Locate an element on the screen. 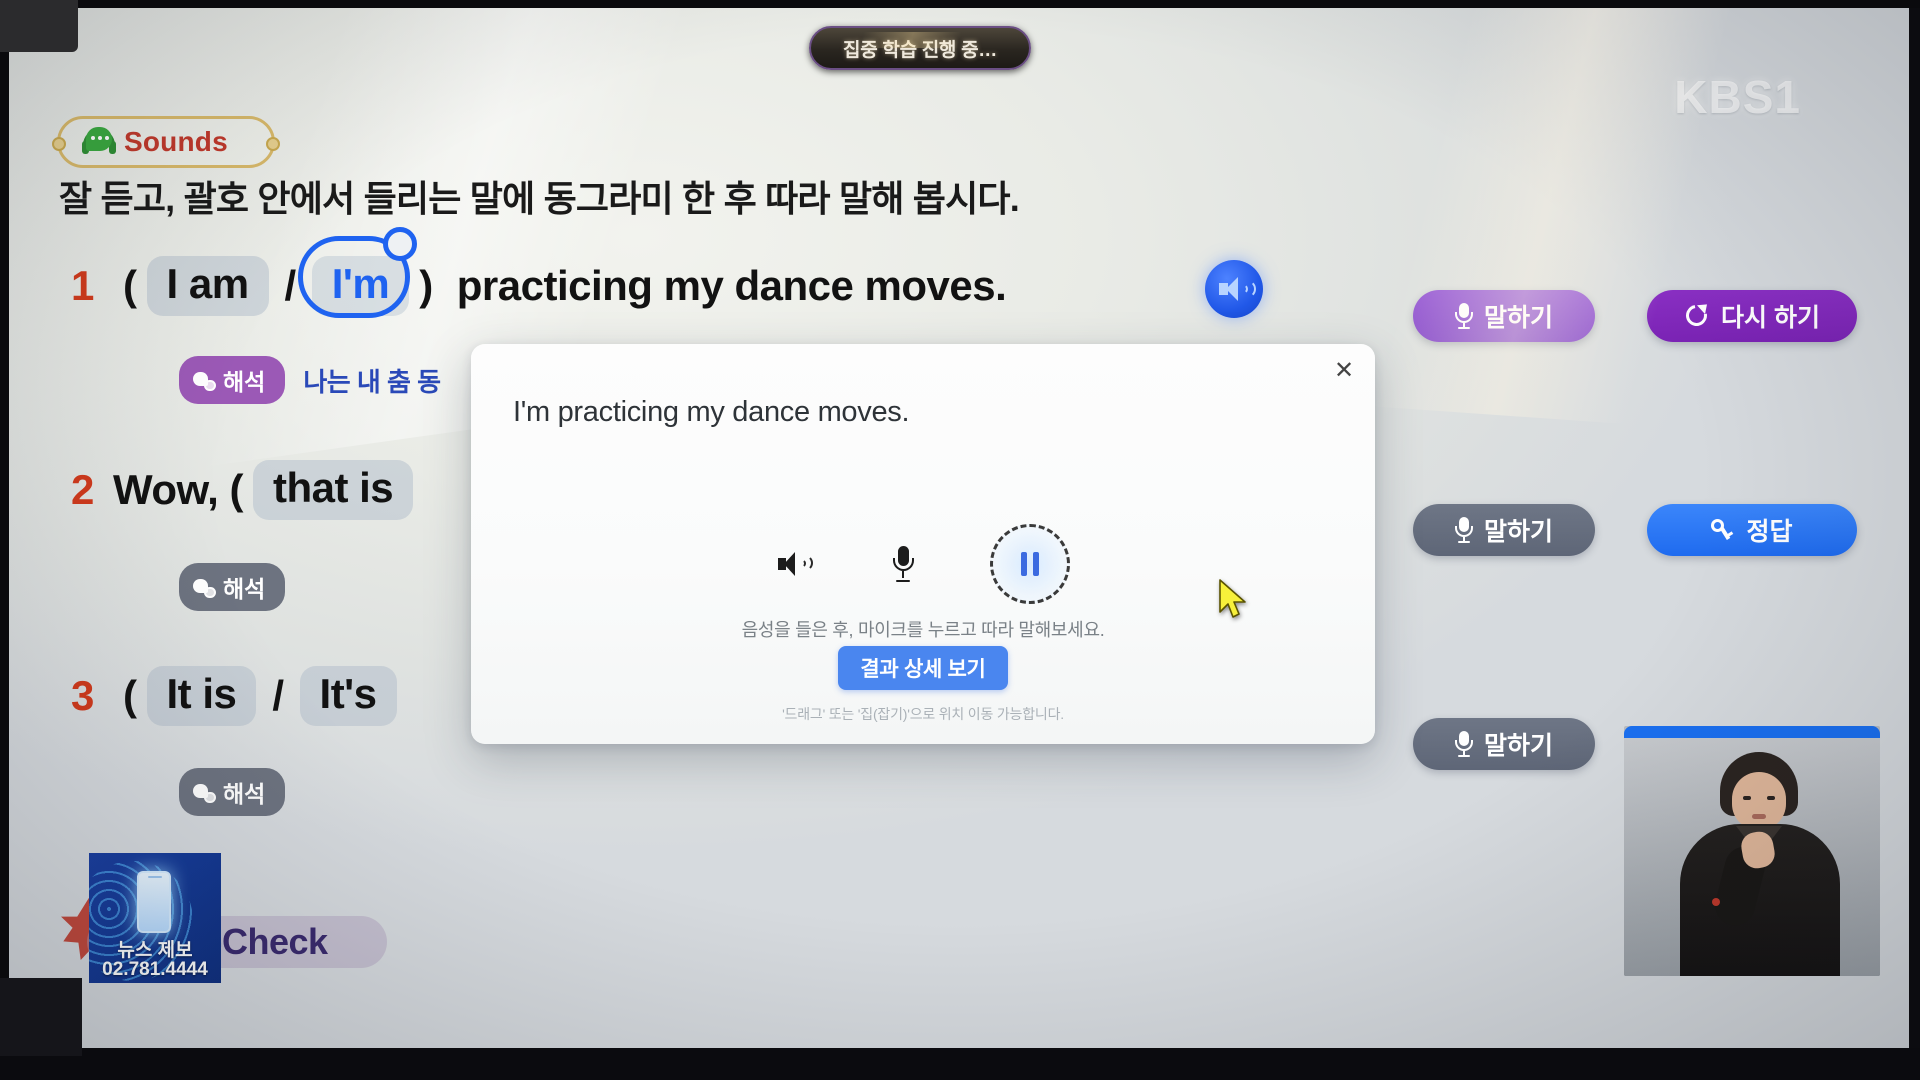 This screenshot has height=1080, width=1920. modal-record-button is located at coordinates (903, 564).